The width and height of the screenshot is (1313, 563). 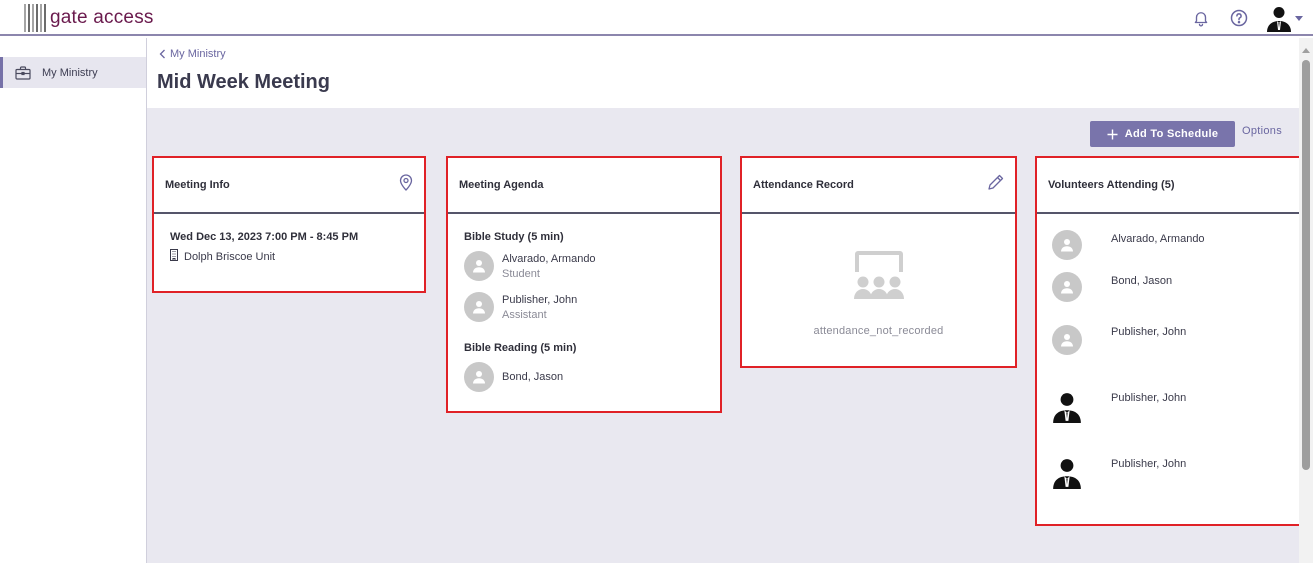 What do you see at coordinates (24, 73) in the screenshot?
I see `briefcase-icon` at bounding box center [24, 73].